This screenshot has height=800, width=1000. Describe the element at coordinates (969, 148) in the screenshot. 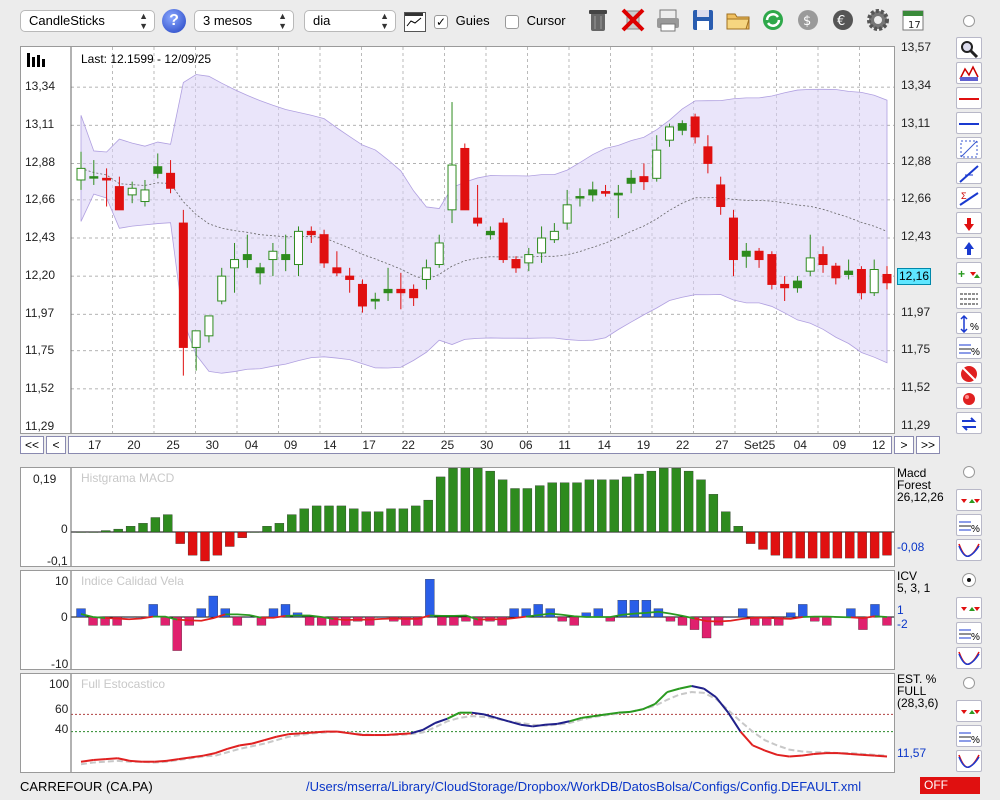

I see `fibonacci-icon` at that location.